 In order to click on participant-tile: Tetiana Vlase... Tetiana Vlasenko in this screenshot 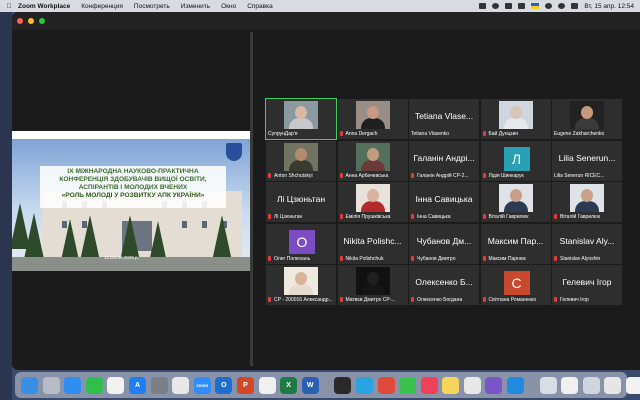, I will do `click(444, 119)`.